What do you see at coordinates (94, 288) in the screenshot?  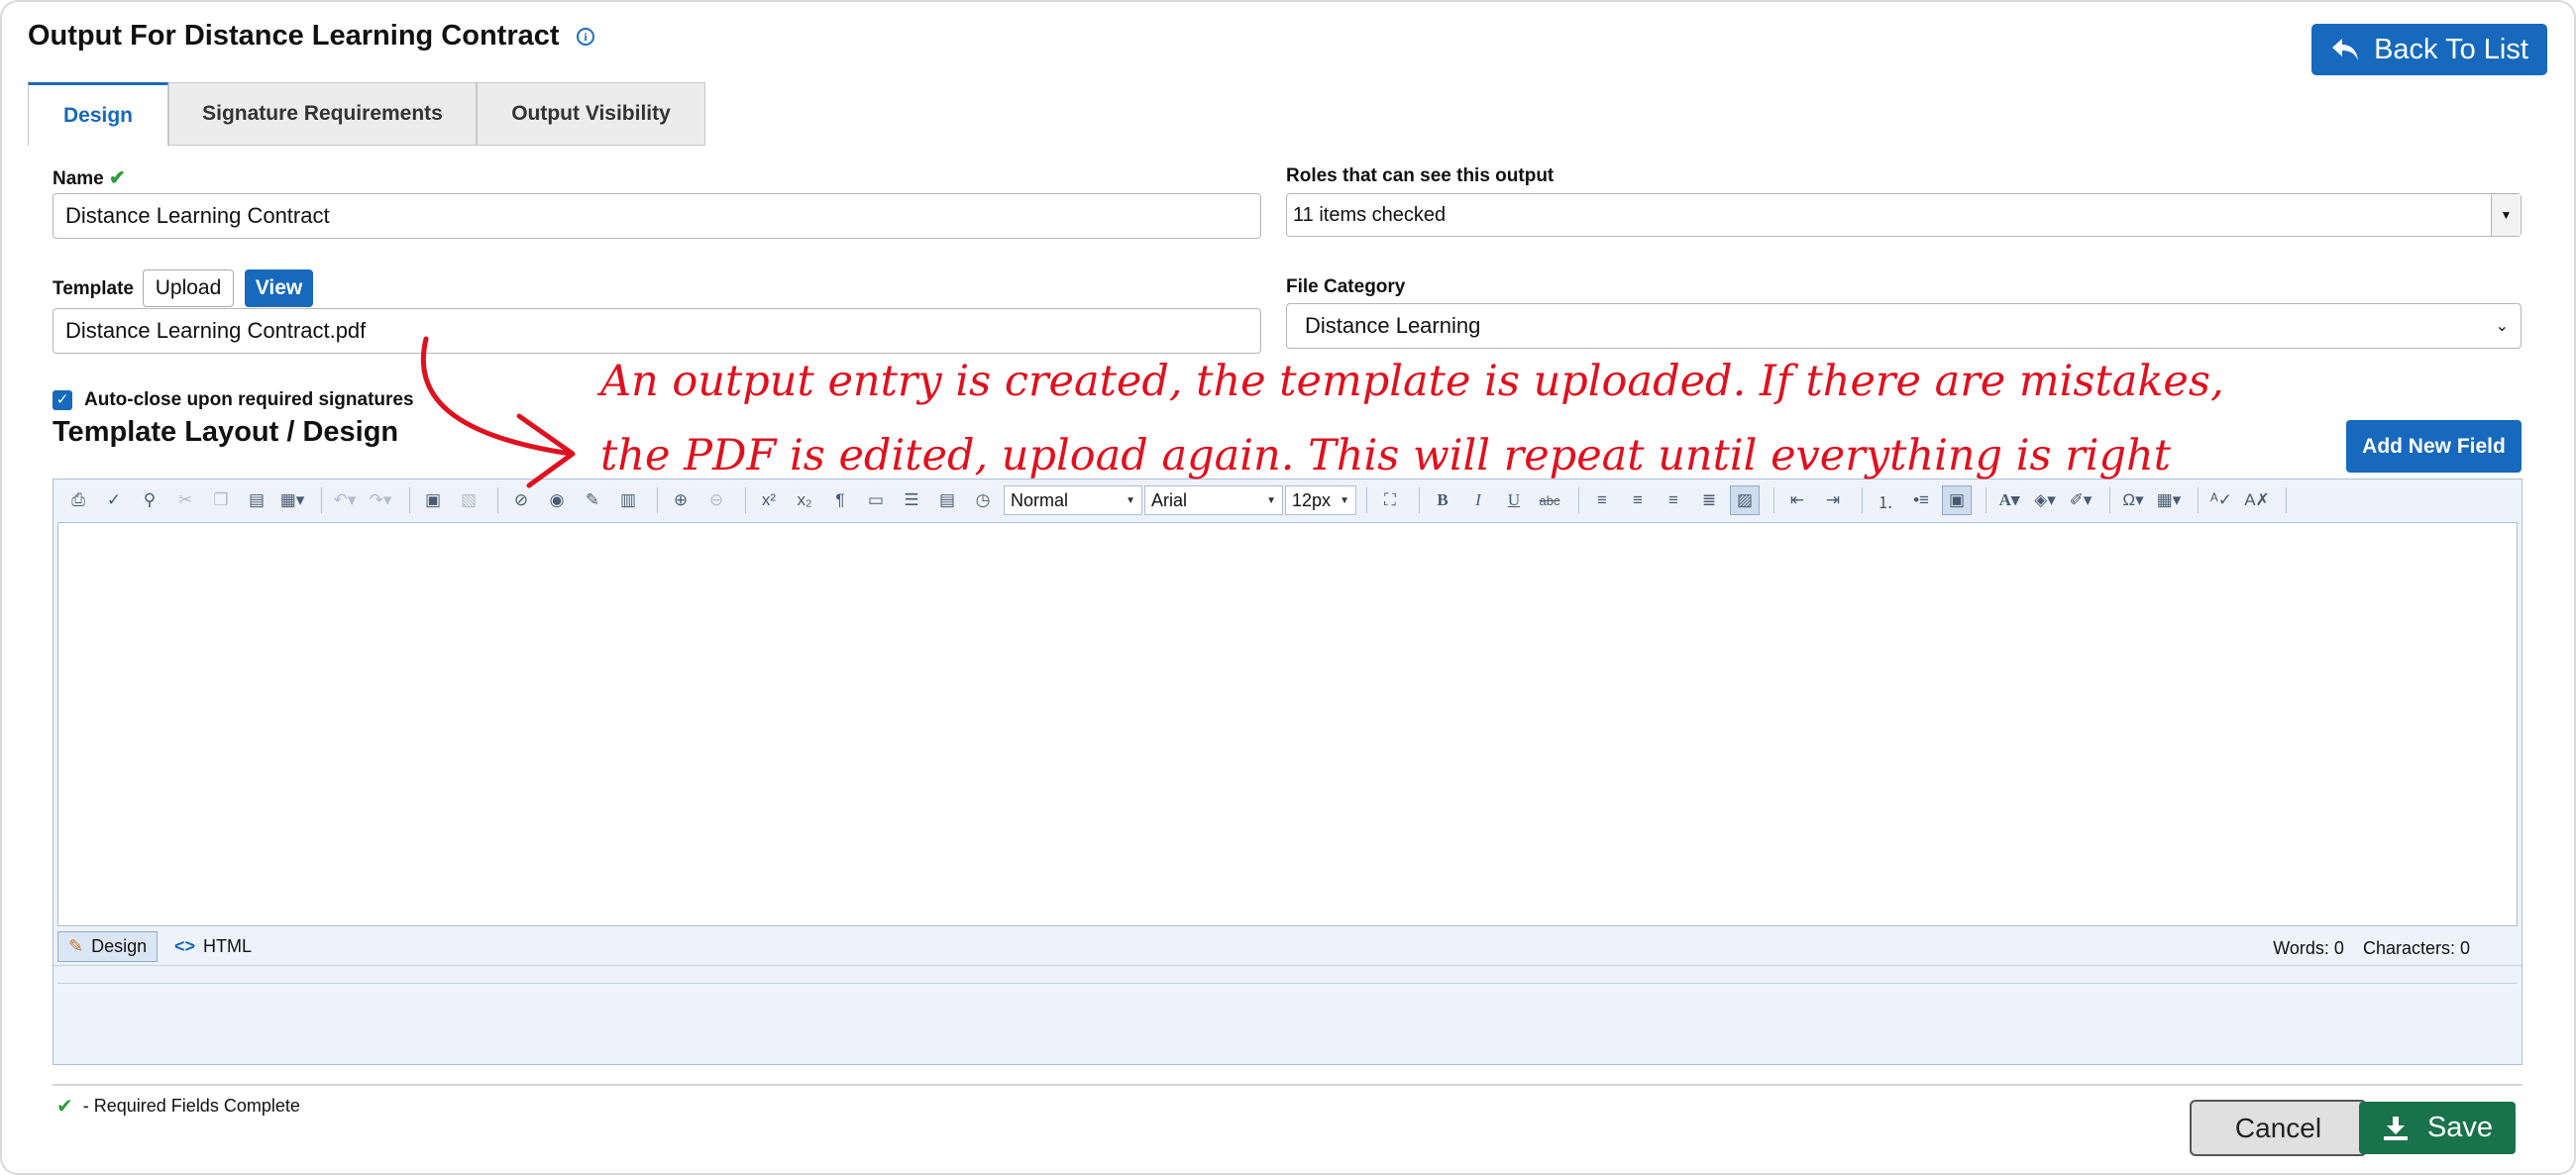 I see `template-label: Template` at bounding box center [94, 288].